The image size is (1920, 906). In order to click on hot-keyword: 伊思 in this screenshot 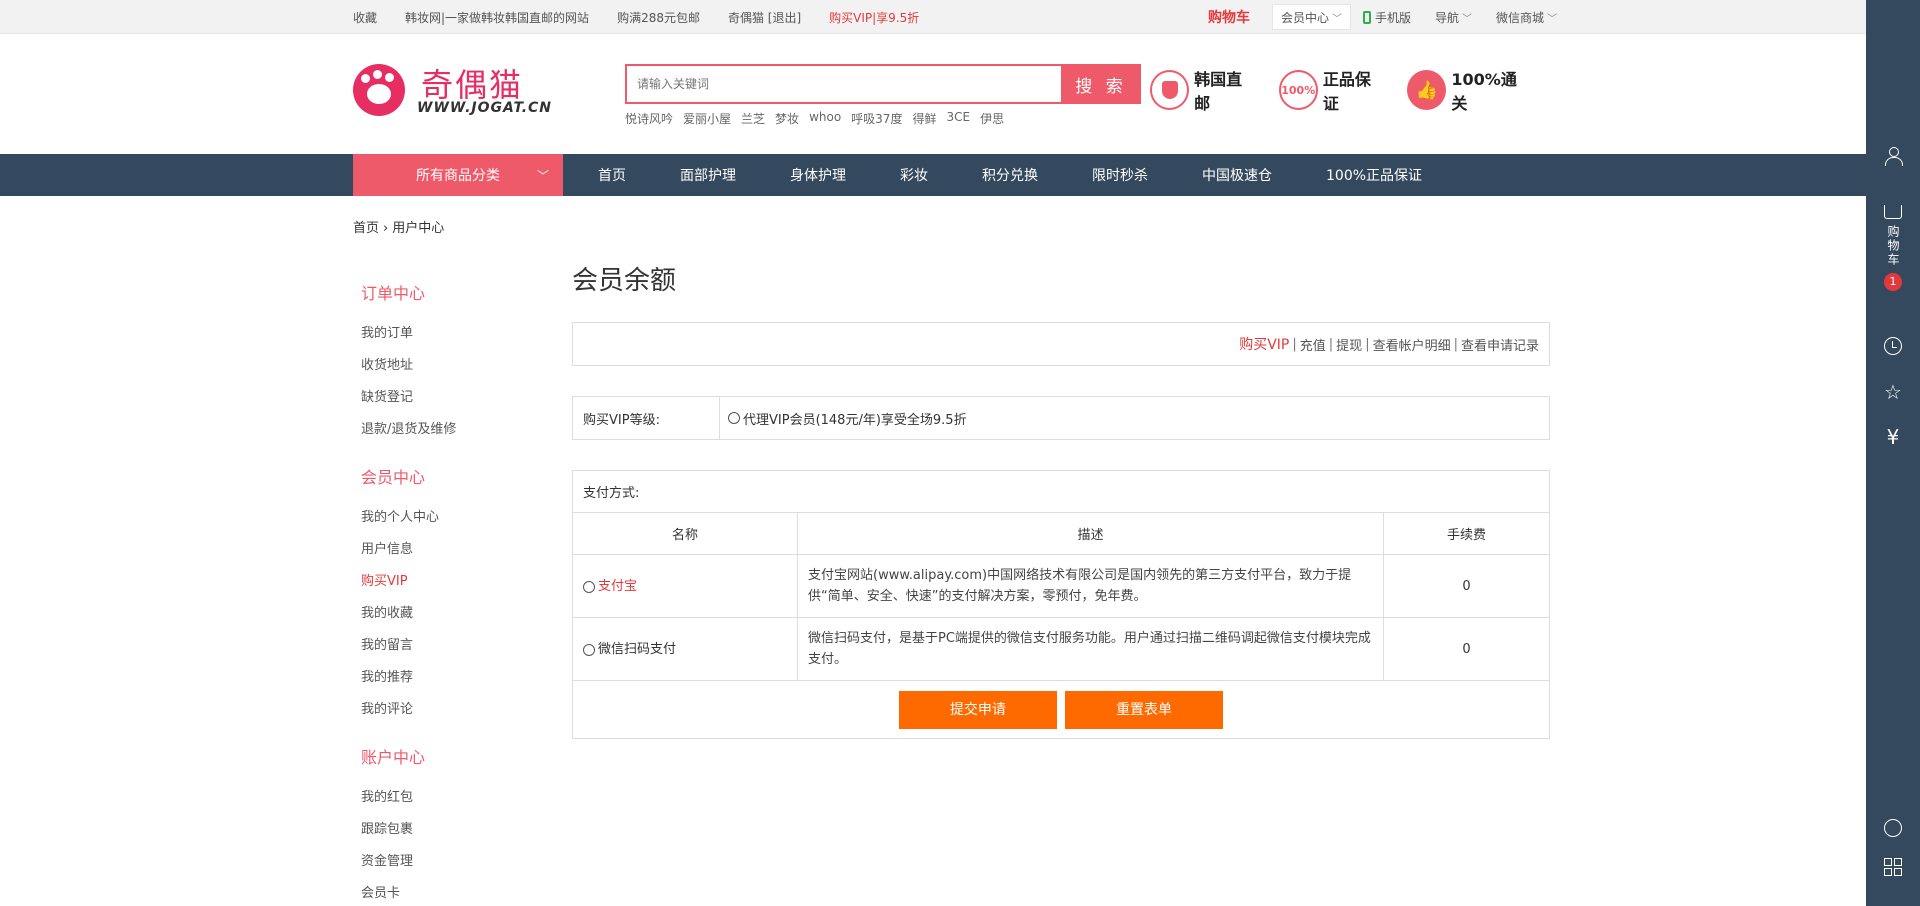, I will do `click(992, 118)`.